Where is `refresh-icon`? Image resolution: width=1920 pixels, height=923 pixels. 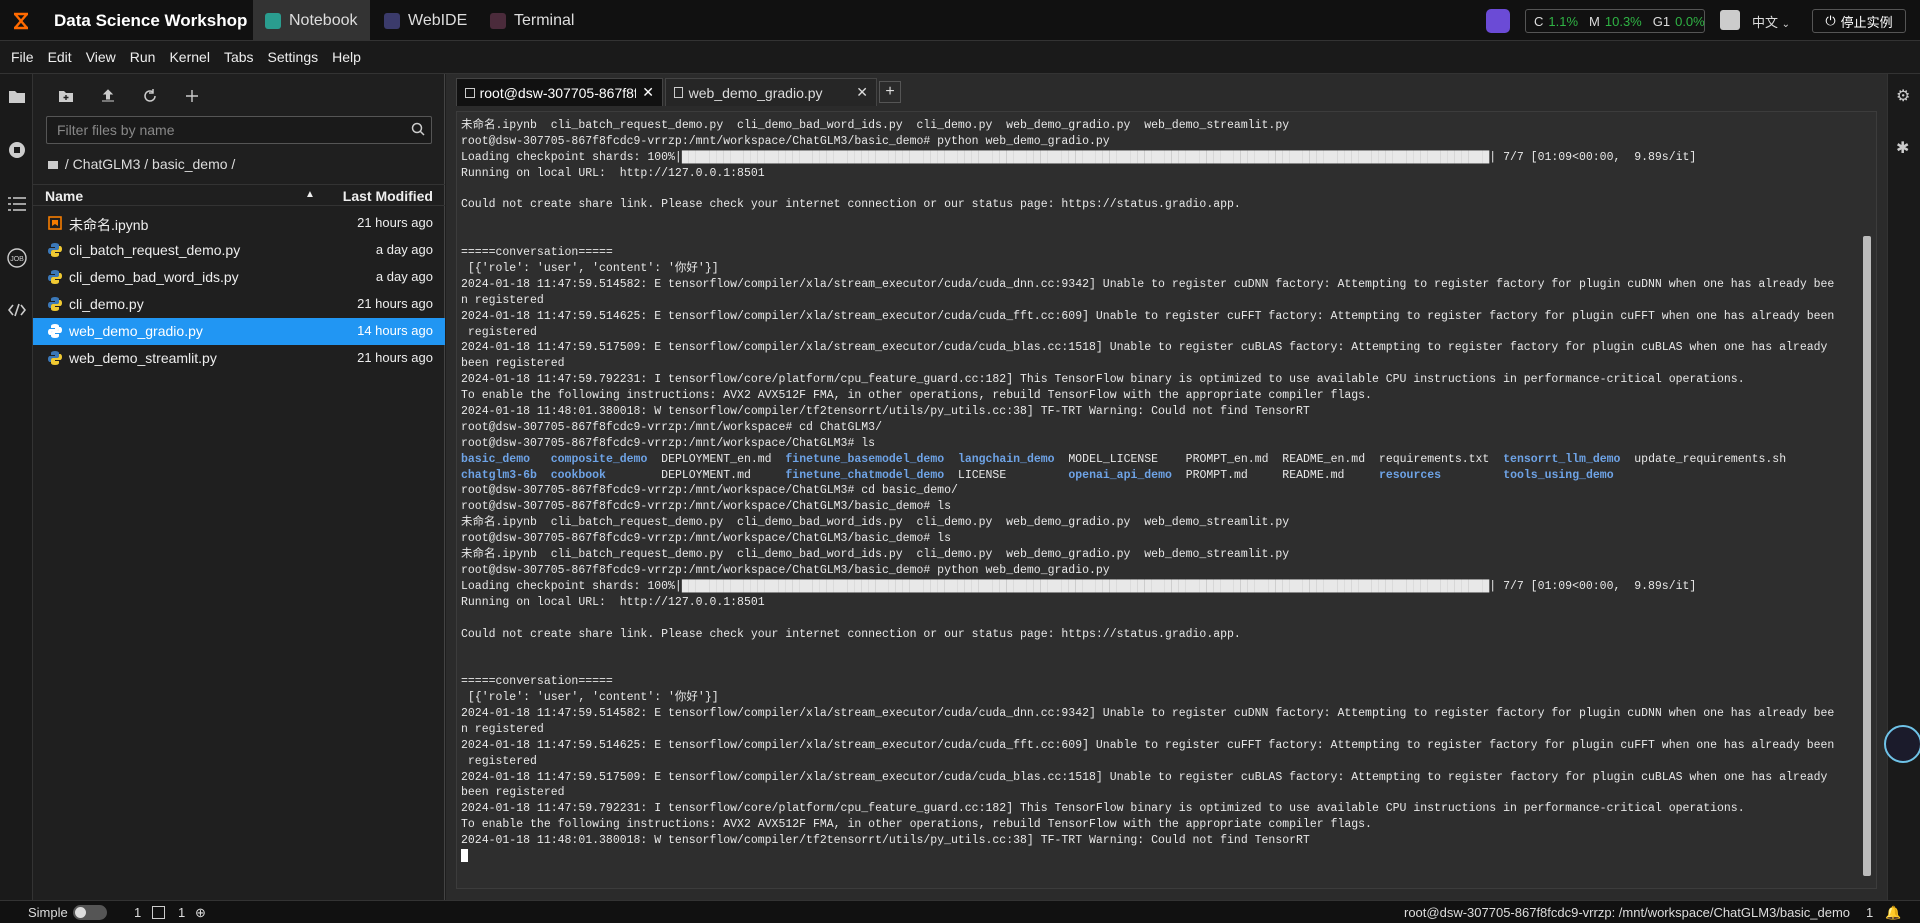
refresh-icon is located at coordinates (150, 96).